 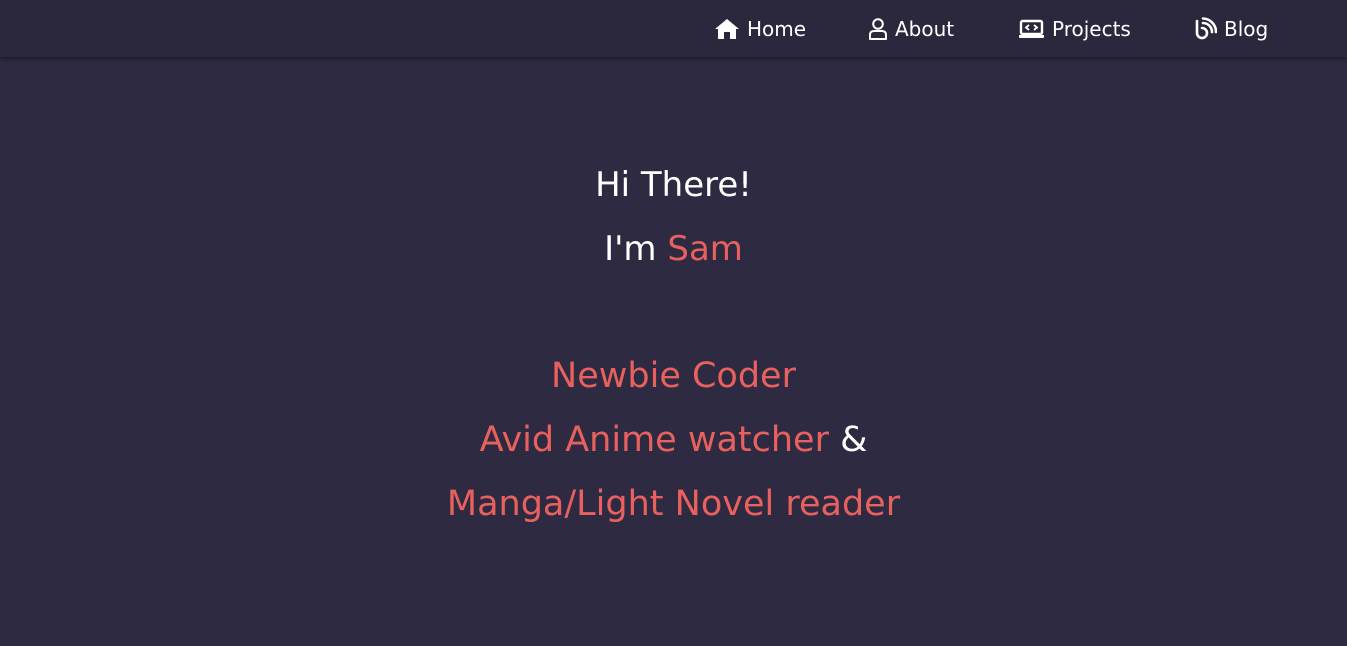 What do you see at coordinates (654, 440) in the screenshot?
I see `role-line-2-text: Avid Anime watcher` at bounding box center [654, 440].